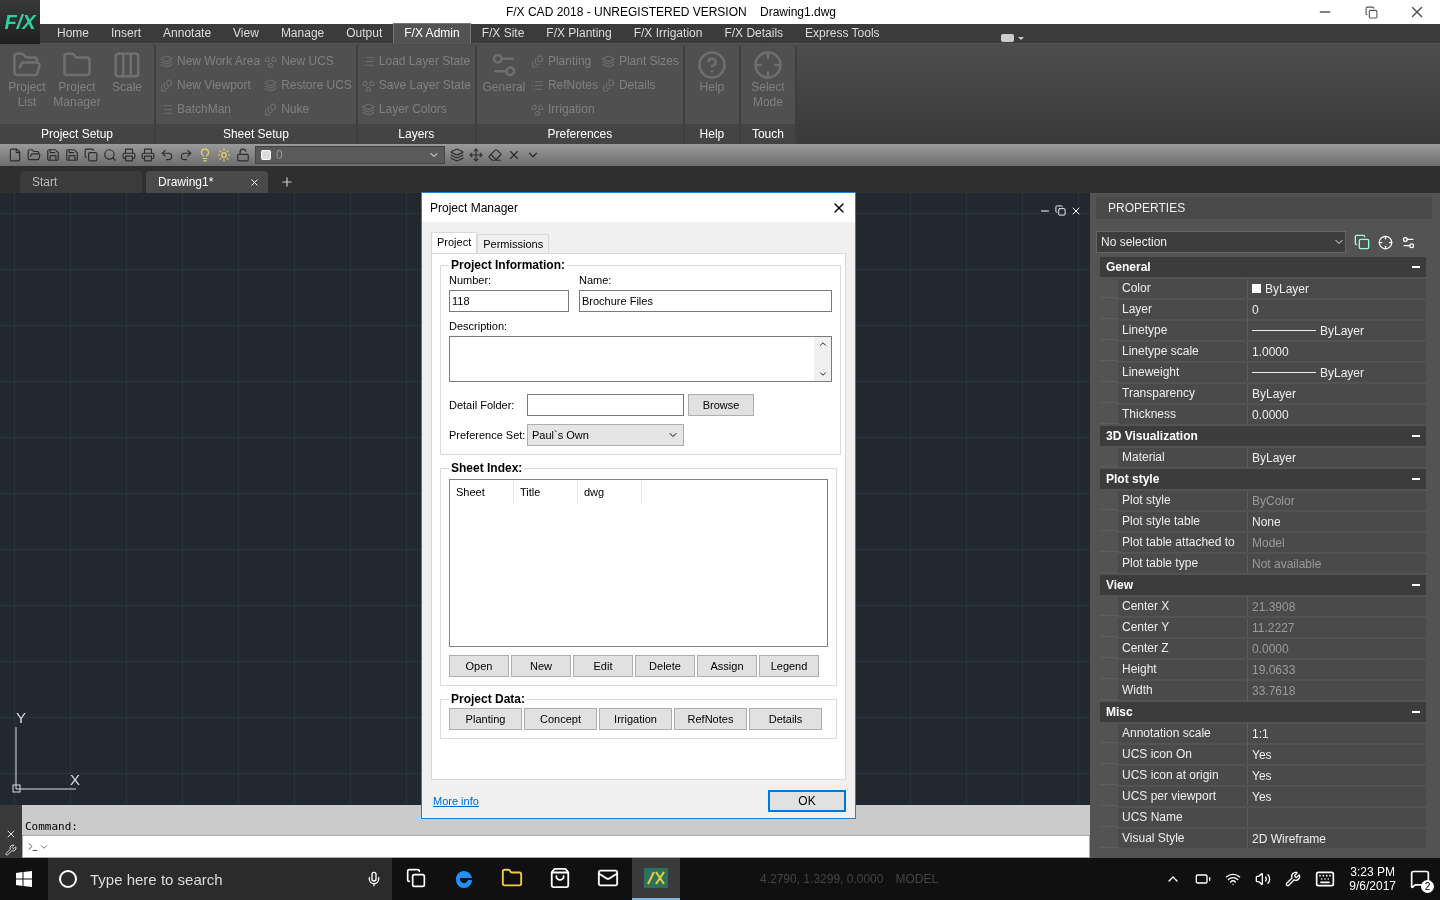 The image size is (1440, 900). I want to click on ribbon-tab: Manage, so click(302, 33).